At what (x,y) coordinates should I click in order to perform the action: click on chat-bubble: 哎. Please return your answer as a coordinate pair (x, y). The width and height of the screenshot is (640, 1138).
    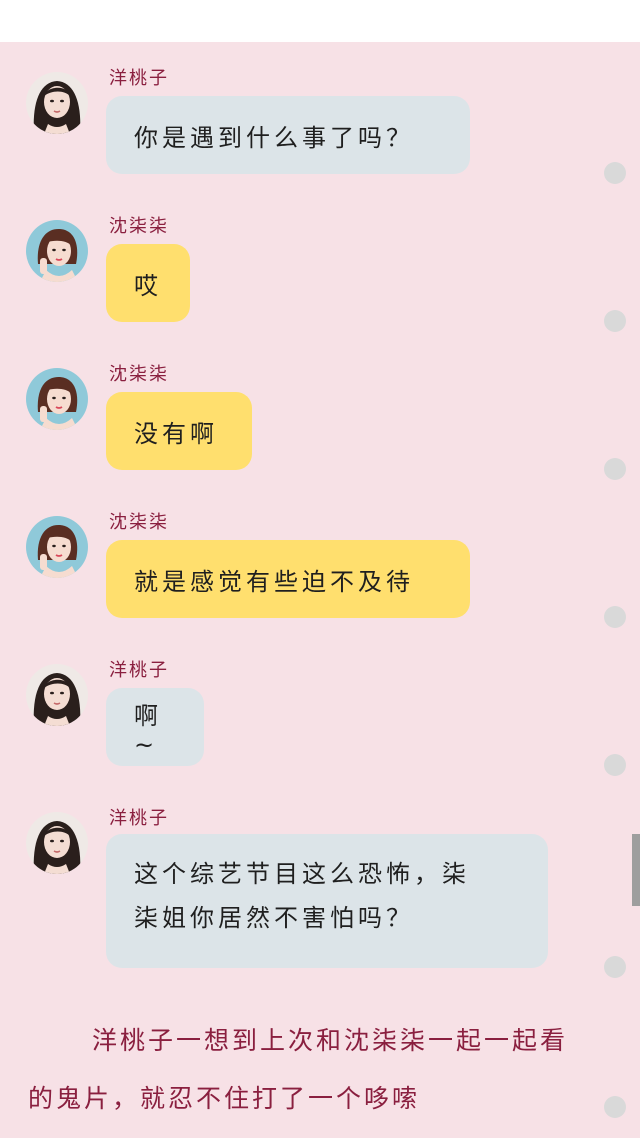
    Looking at the image, I should click on (148, 283).